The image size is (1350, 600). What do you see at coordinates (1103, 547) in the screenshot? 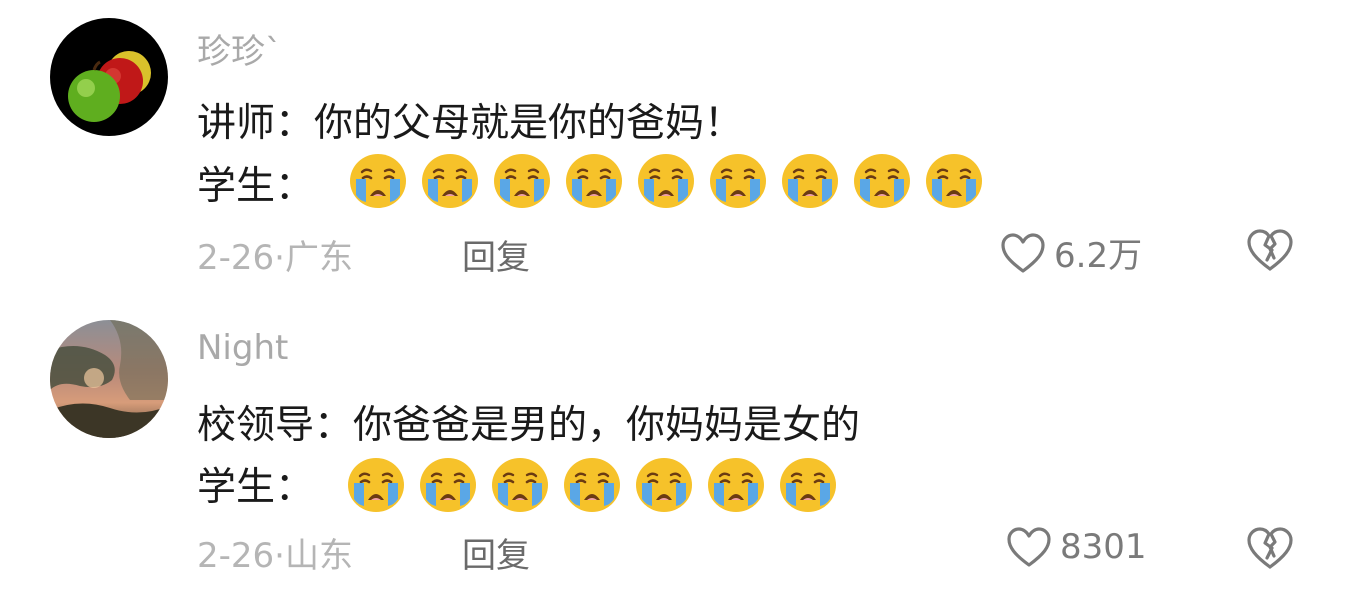
I see `like-count: 8301` at bounding box center [1103, 547].